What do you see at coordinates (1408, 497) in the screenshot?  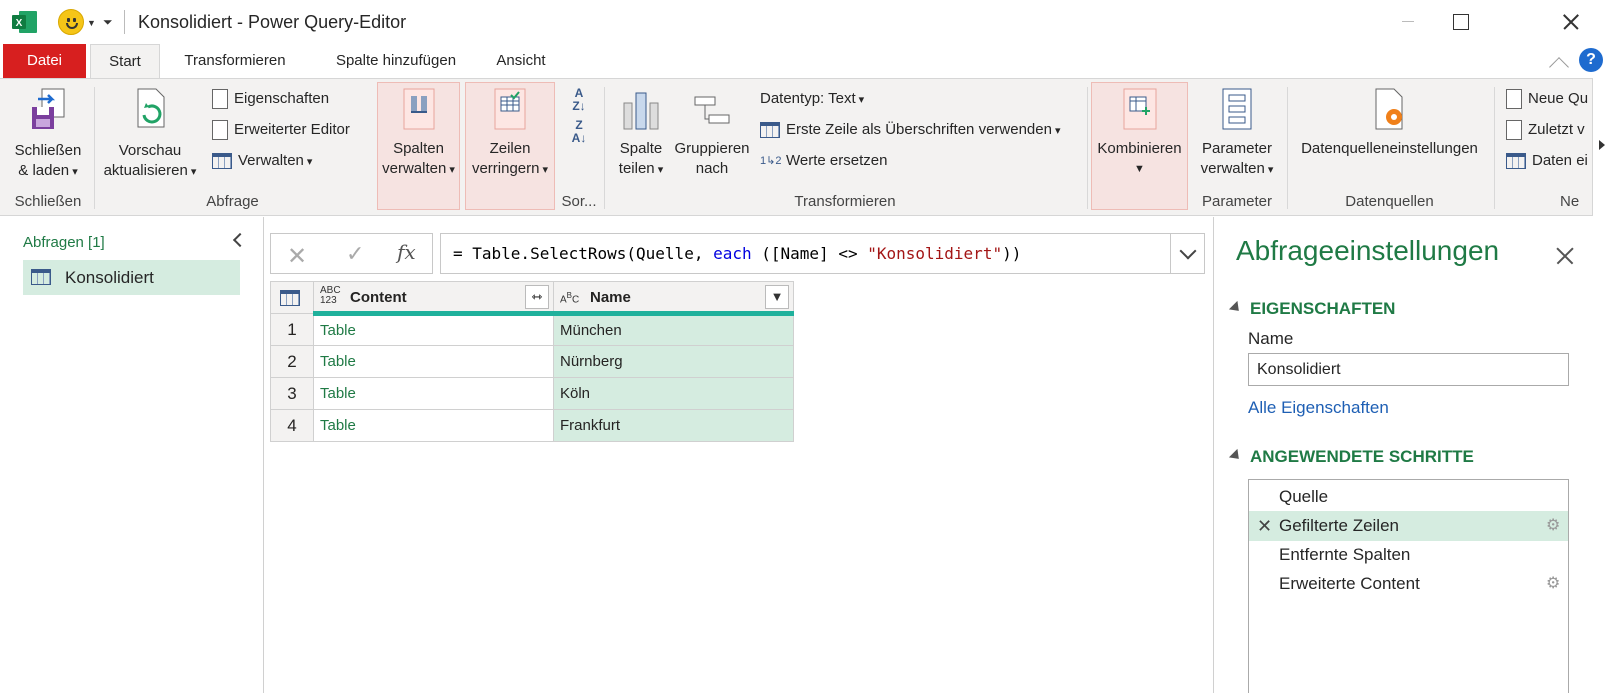 I see `step-item: Quelle` at bounding box center [1408, 497].